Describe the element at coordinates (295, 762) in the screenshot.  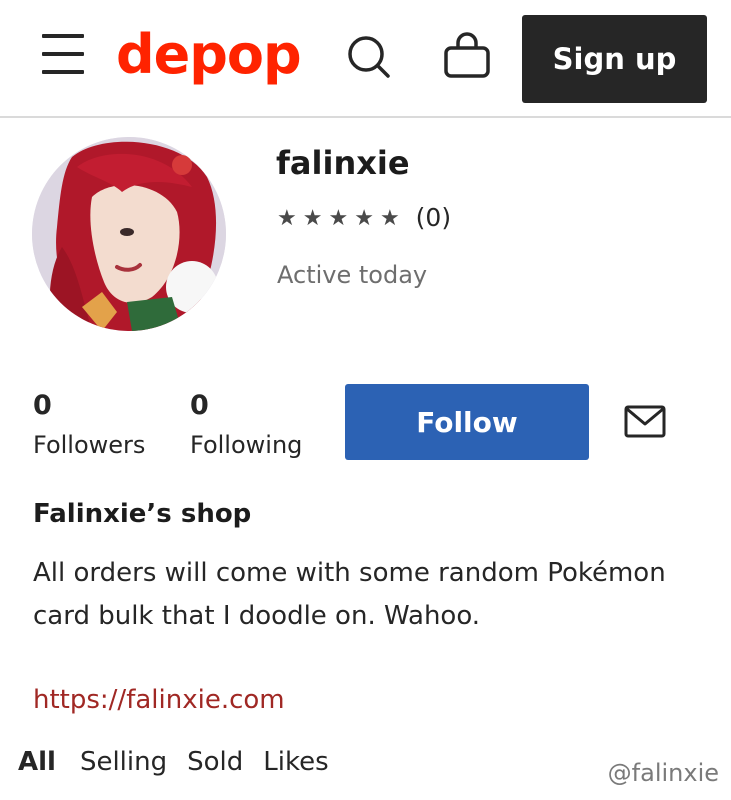
I see `tab-likes: Likes` at that location.